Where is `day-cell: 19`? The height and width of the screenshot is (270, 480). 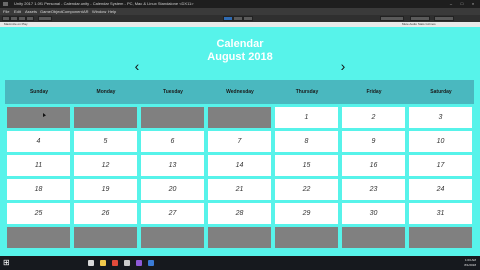 day-cell: 19 is located at coordinates (105, 189).